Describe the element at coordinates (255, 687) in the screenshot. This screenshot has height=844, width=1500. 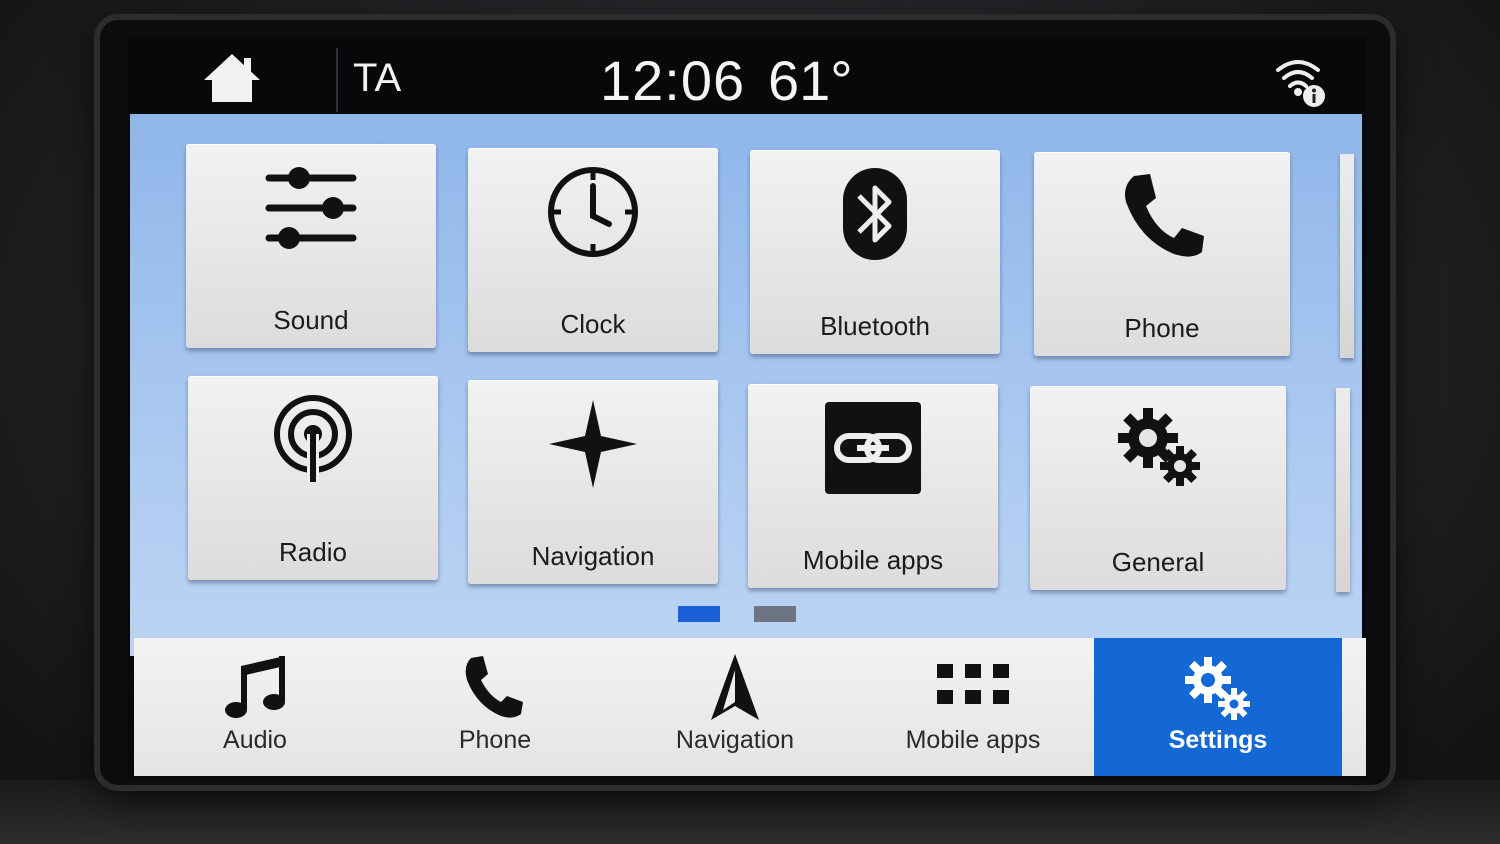
I see `music-note-icon` at that location.